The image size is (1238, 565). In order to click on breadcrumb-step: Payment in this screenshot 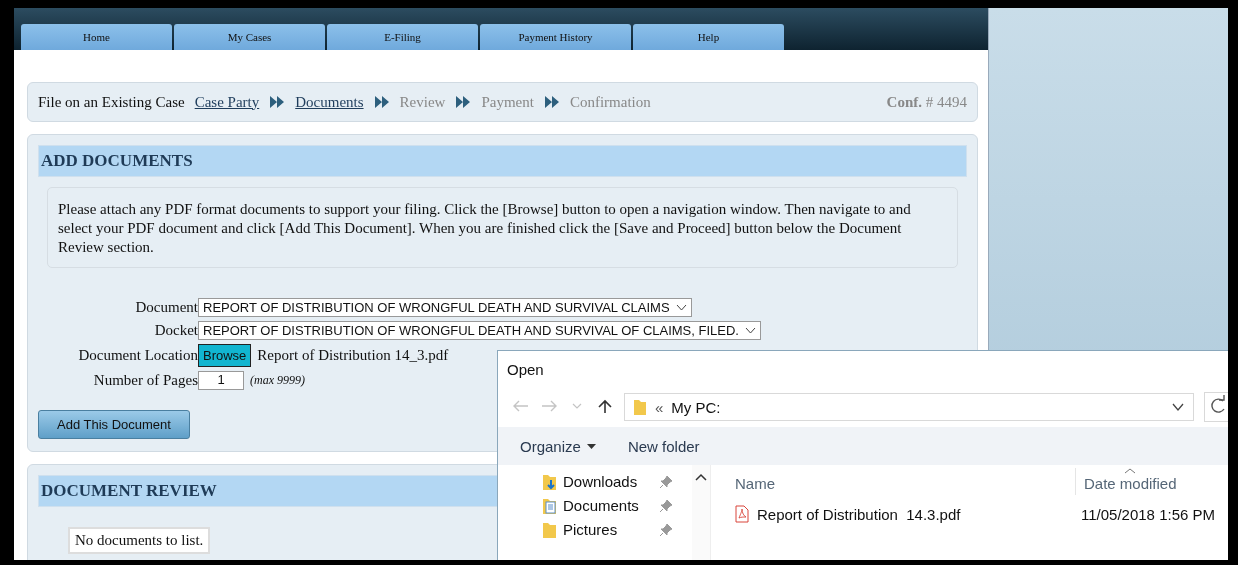, I will do `click(507, 102)`.